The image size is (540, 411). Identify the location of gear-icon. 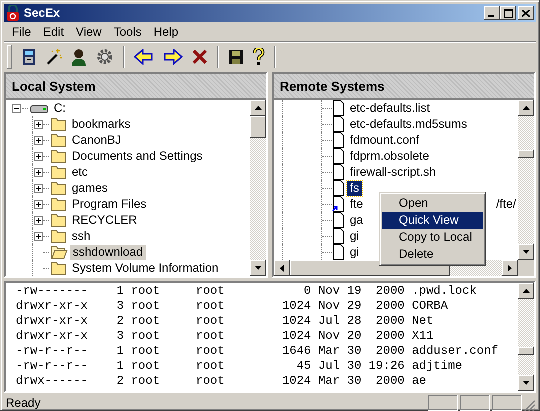
(105, 57).